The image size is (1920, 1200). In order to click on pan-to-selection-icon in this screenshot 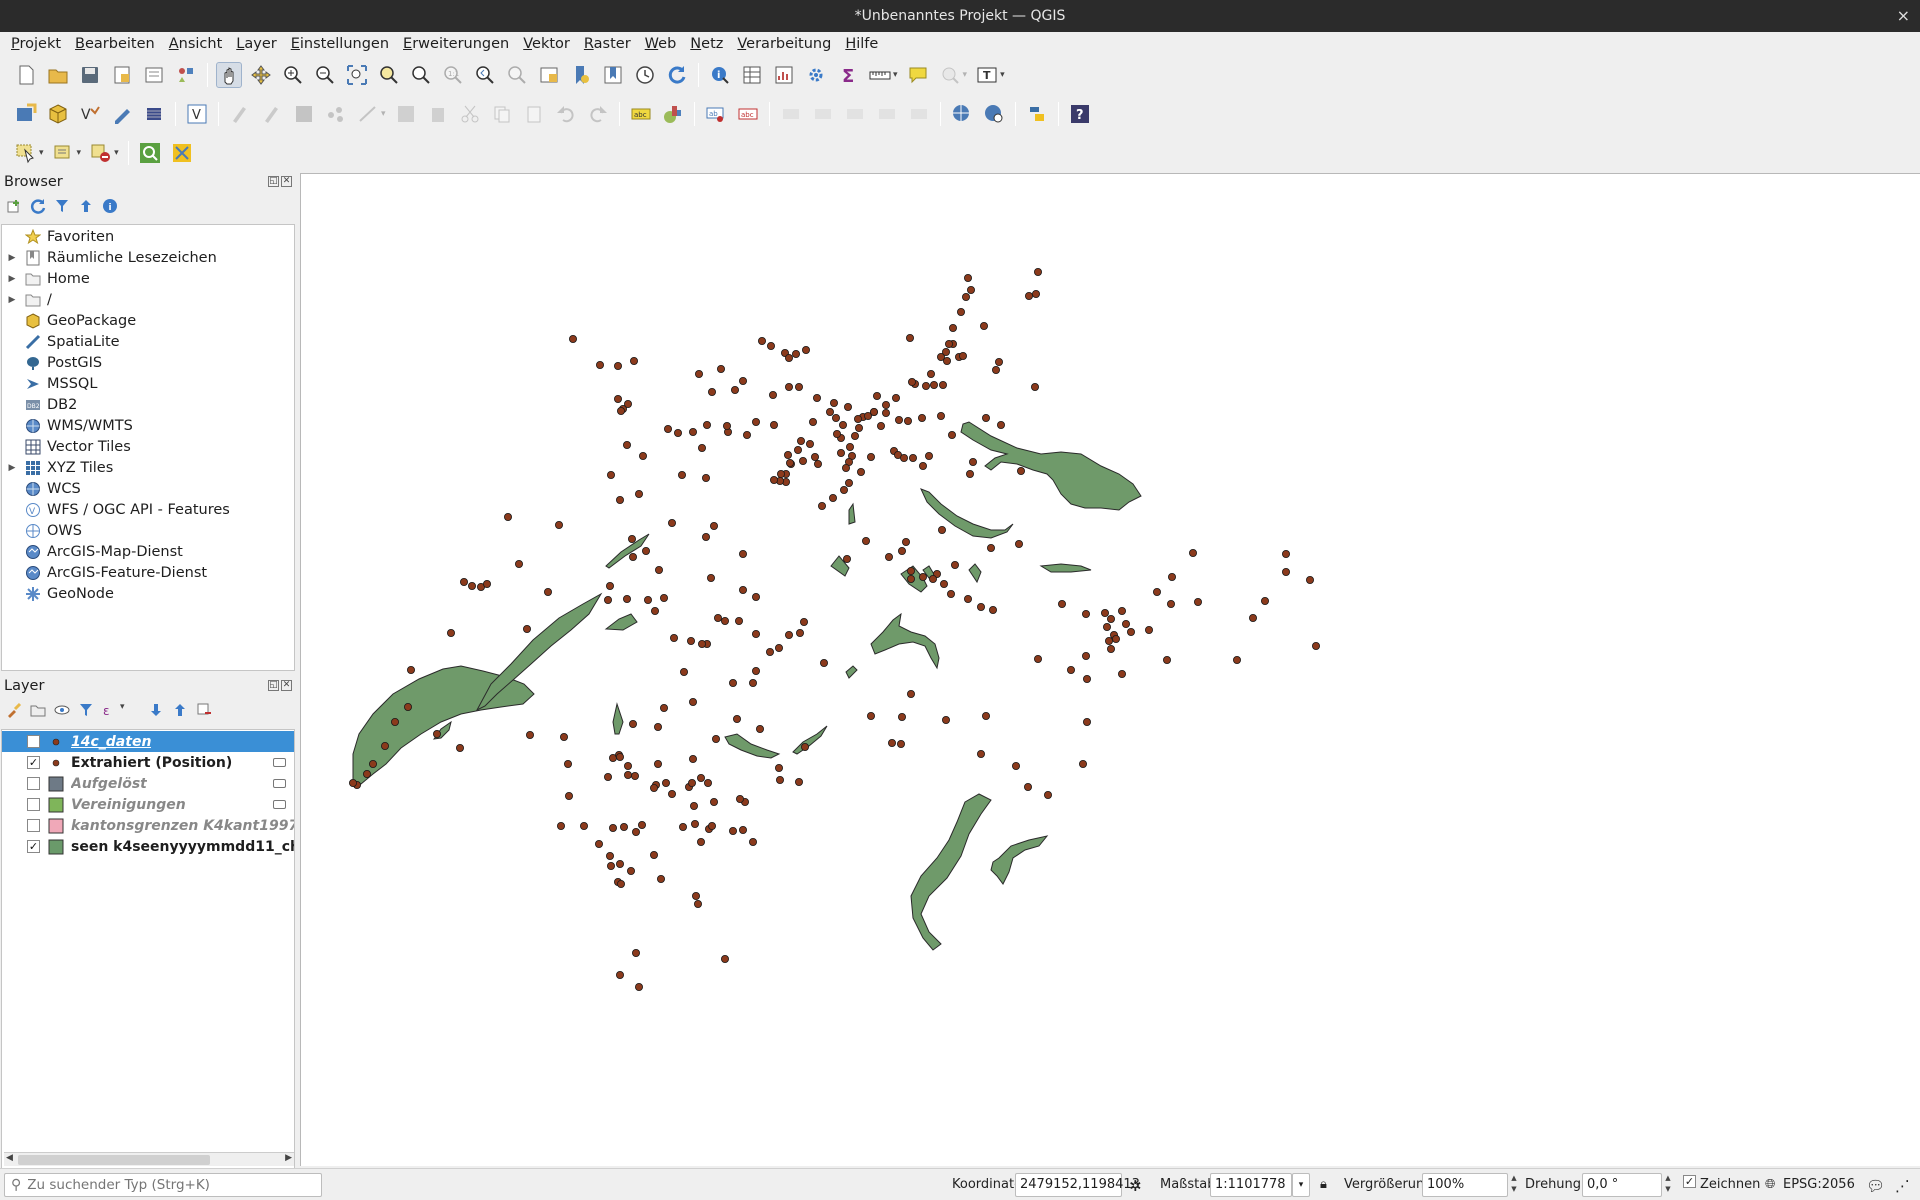, I will do `click(261, 75)`.